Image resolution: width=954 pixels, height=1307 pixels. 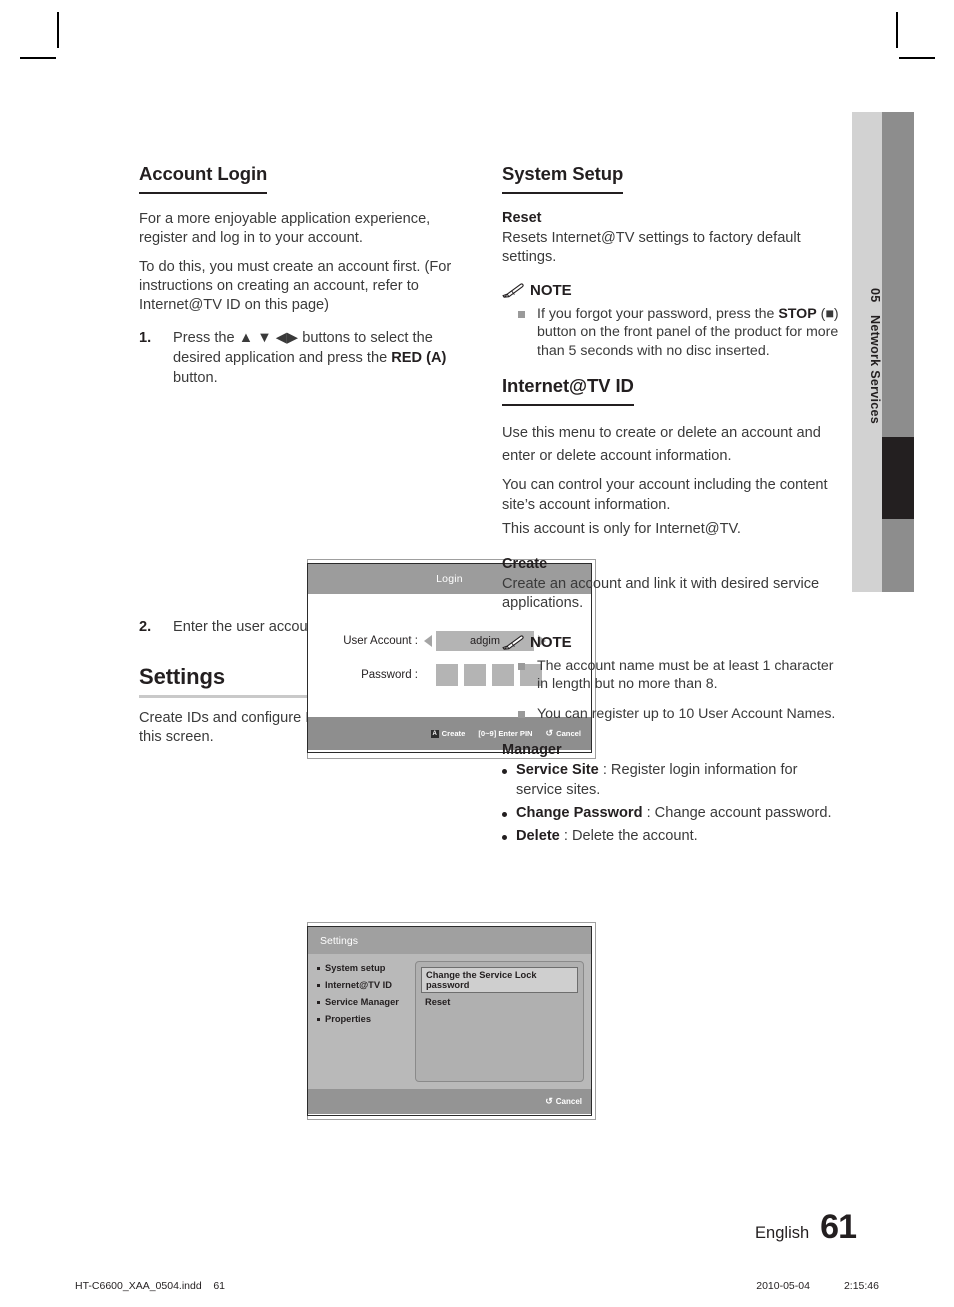 I want to click on login-password-label: Password :, so click(x=389, y=675).